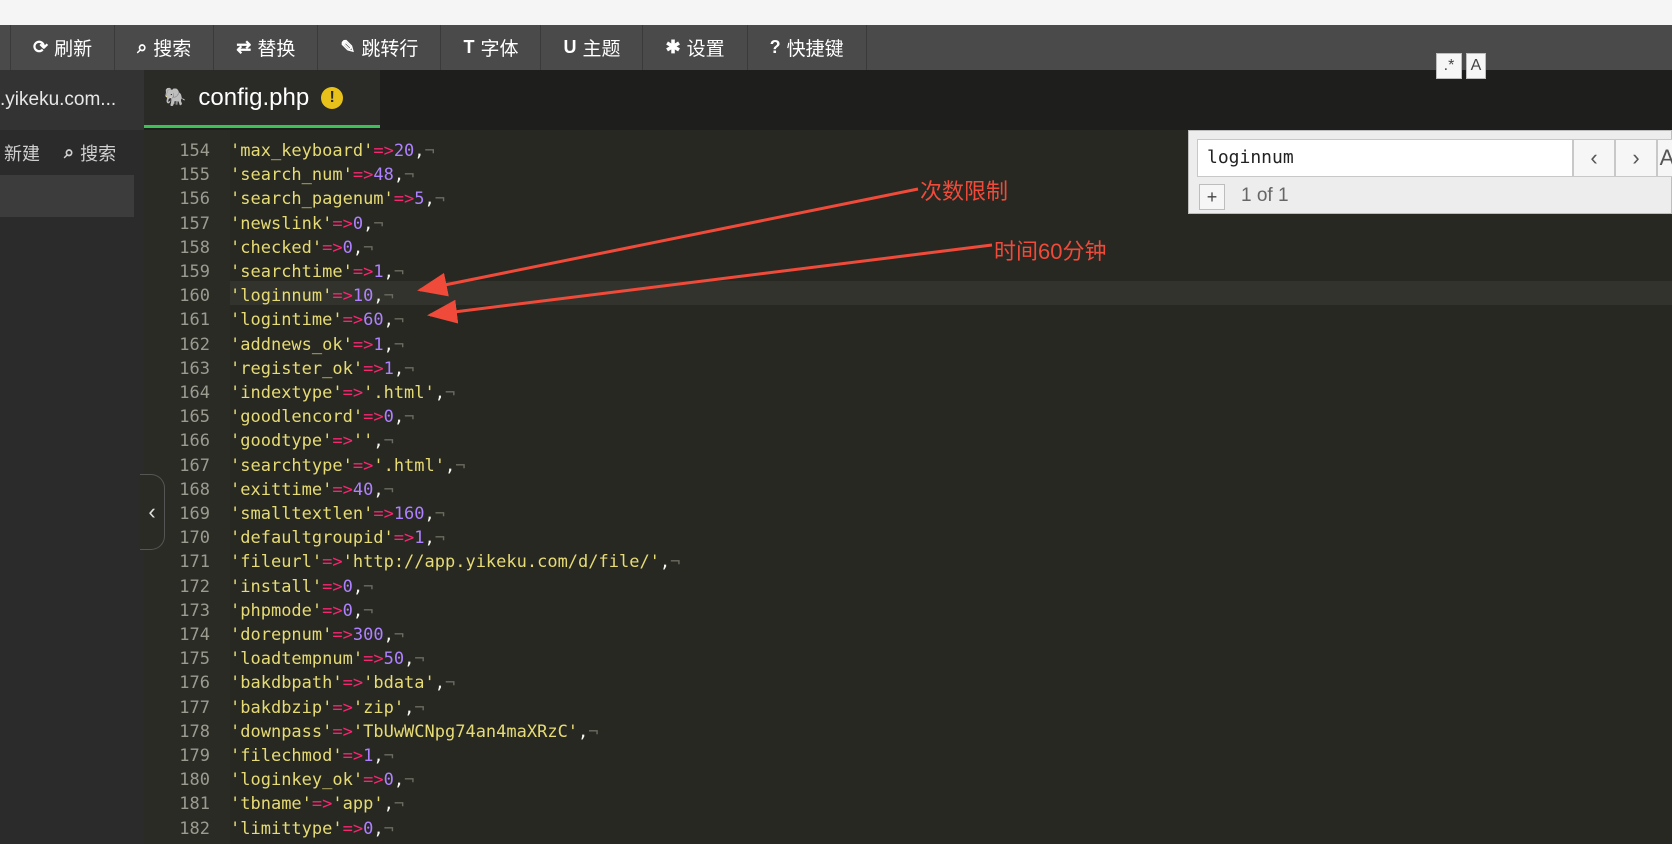 This screenshot has height=844, width=1672. Describe the element at coordinates (668, 242) in the screenshot. I see `arrow-to-loginnum` at that location.